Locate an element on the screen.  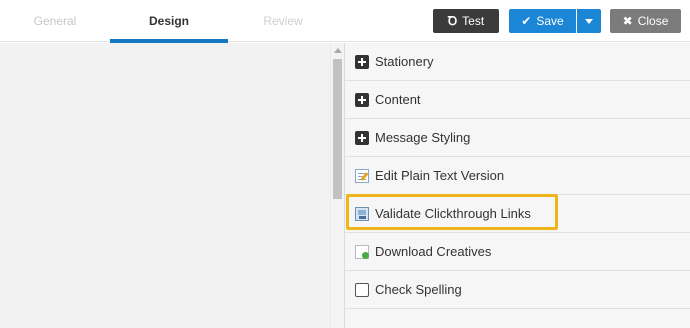
checkmark-icon: ✔ is located at coordinates (526, 21).